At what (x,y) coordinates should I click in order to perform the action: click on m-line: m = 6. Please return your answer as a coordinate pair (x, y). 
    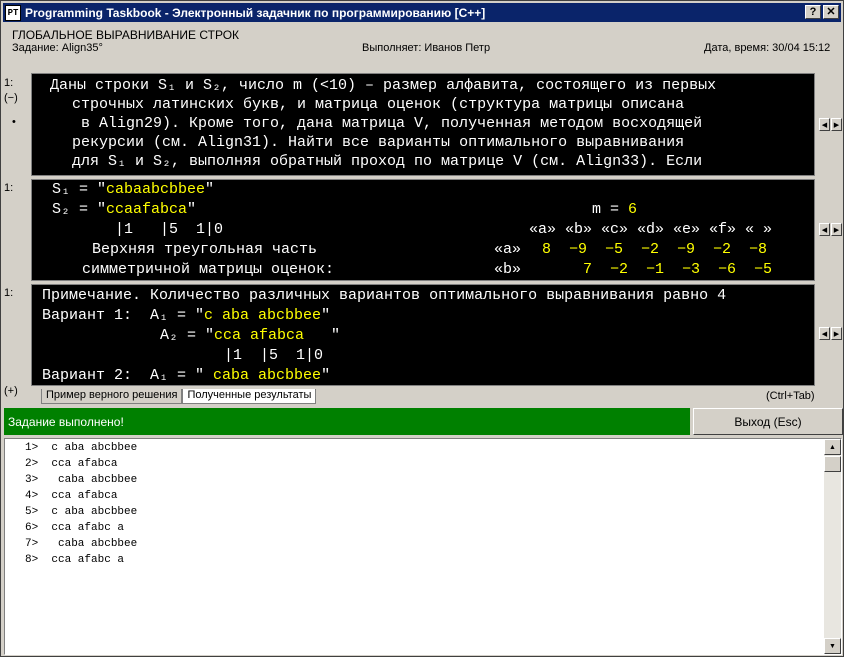
    Looking at the image, I should click on (614, 210).